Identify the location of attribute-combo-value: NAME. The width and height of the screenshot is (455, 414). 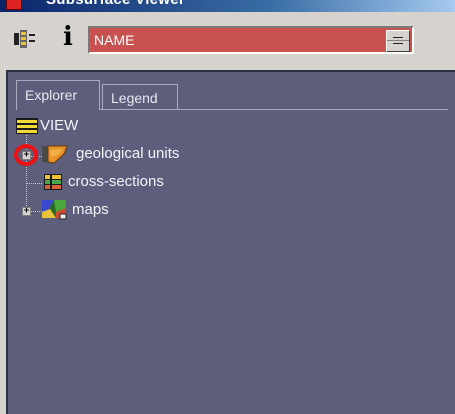
(114, 40).